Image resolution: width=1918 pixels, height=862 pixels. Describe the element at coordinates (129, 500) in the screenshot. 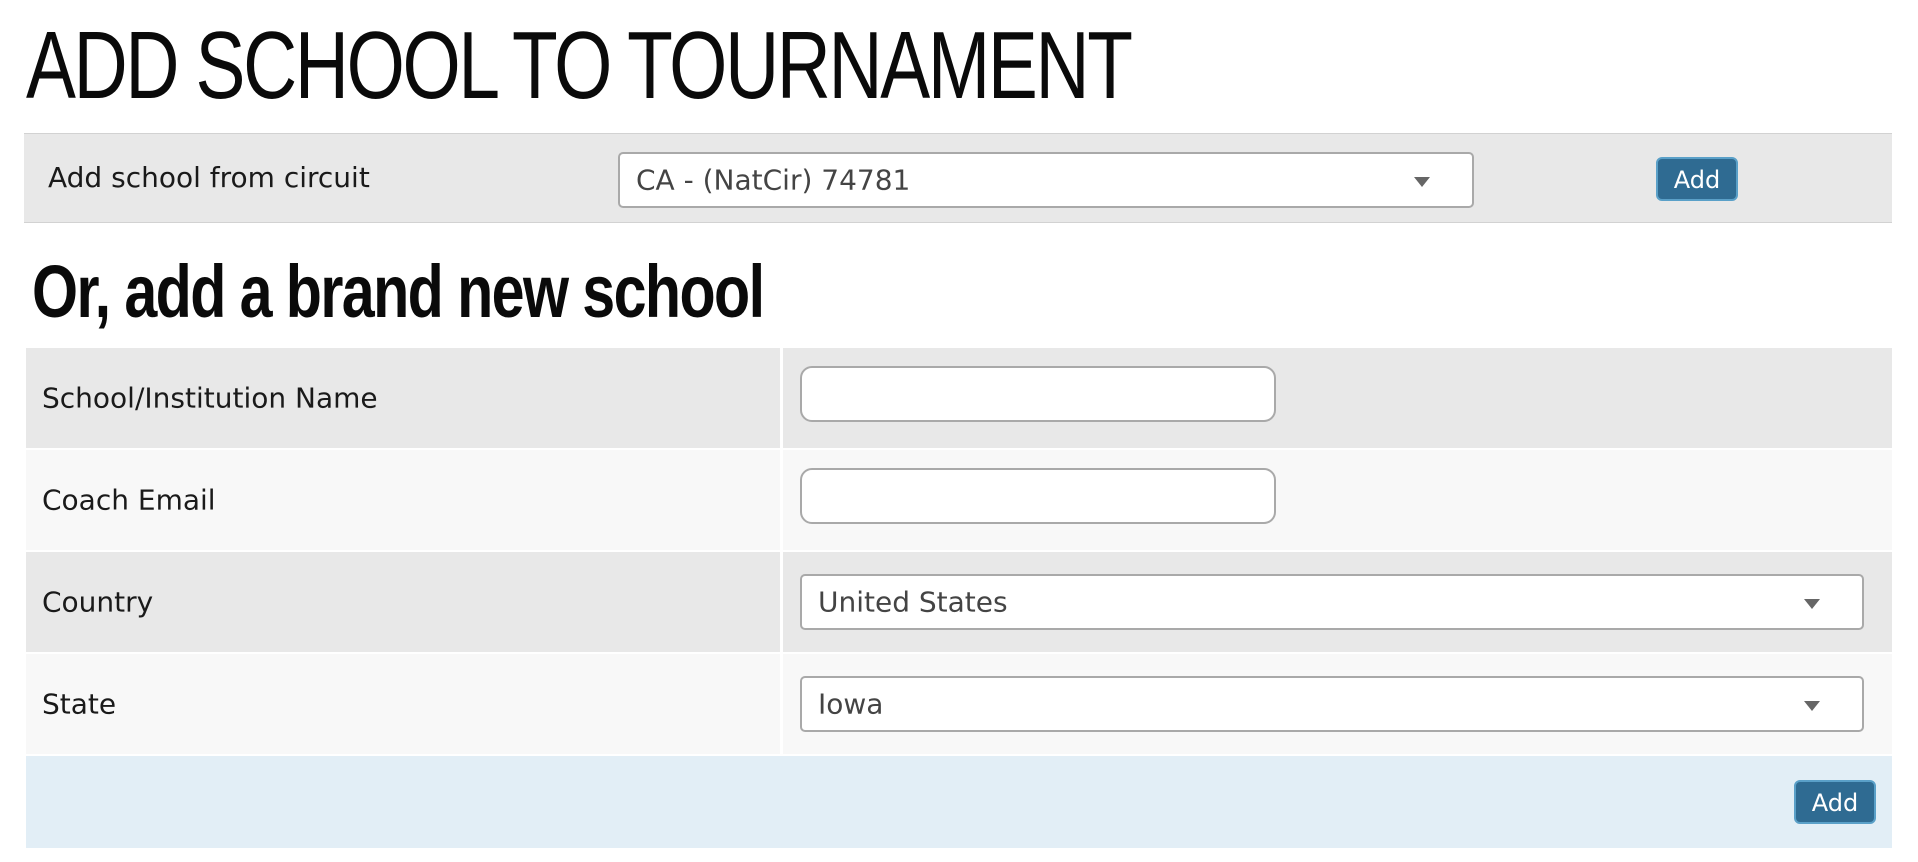

I see `coach-email-label: Coach Email` at that location.